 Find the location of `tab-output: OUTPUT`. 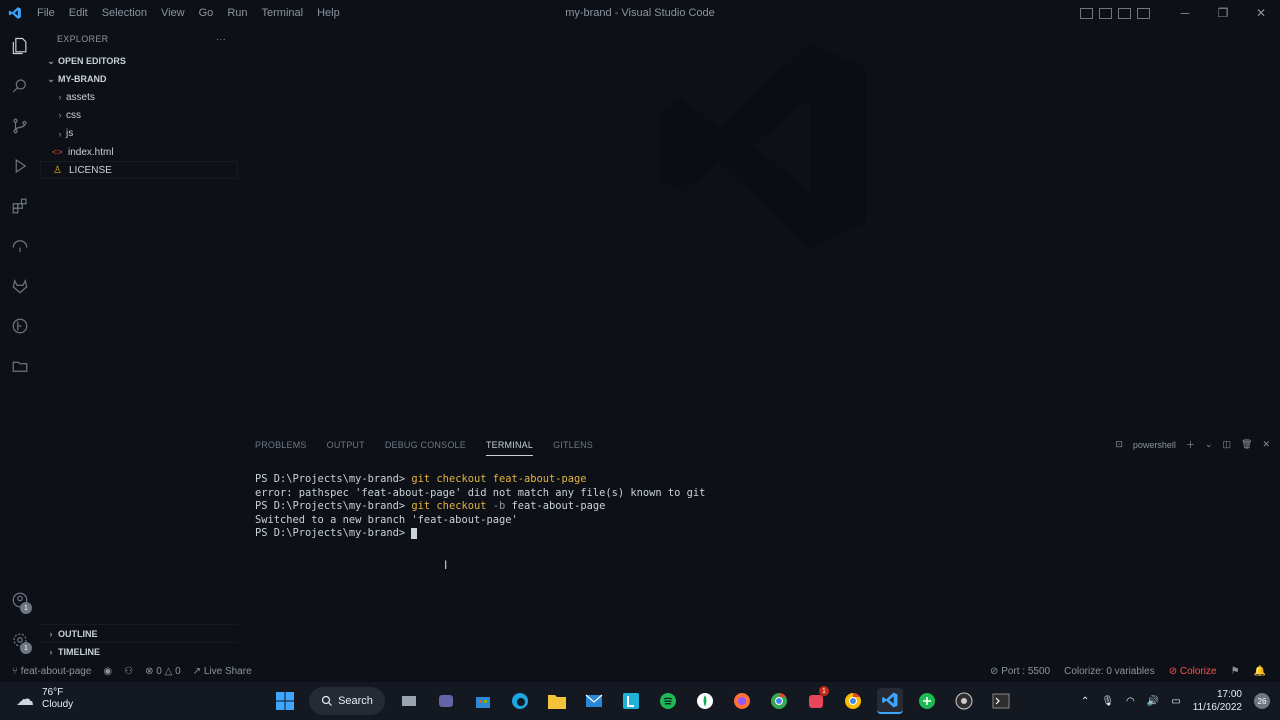

tab-output: OUTPUT is located at coordinates (346, 446).